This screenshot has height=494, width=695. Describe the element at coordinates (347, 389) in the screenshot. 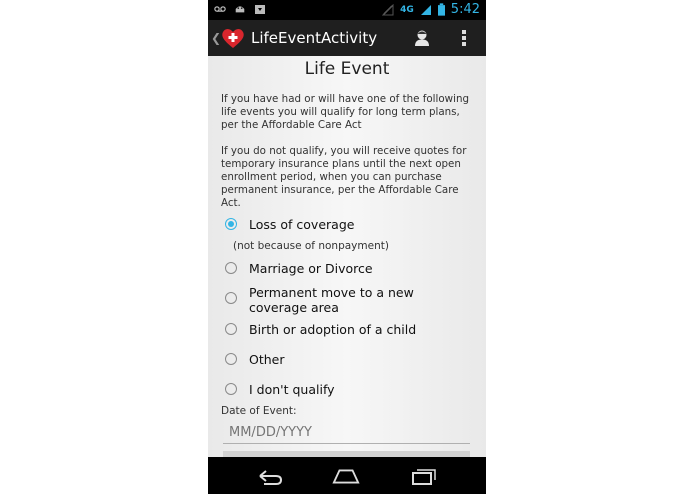

I see `option-dont-qualify: I don't qualify` at that location.